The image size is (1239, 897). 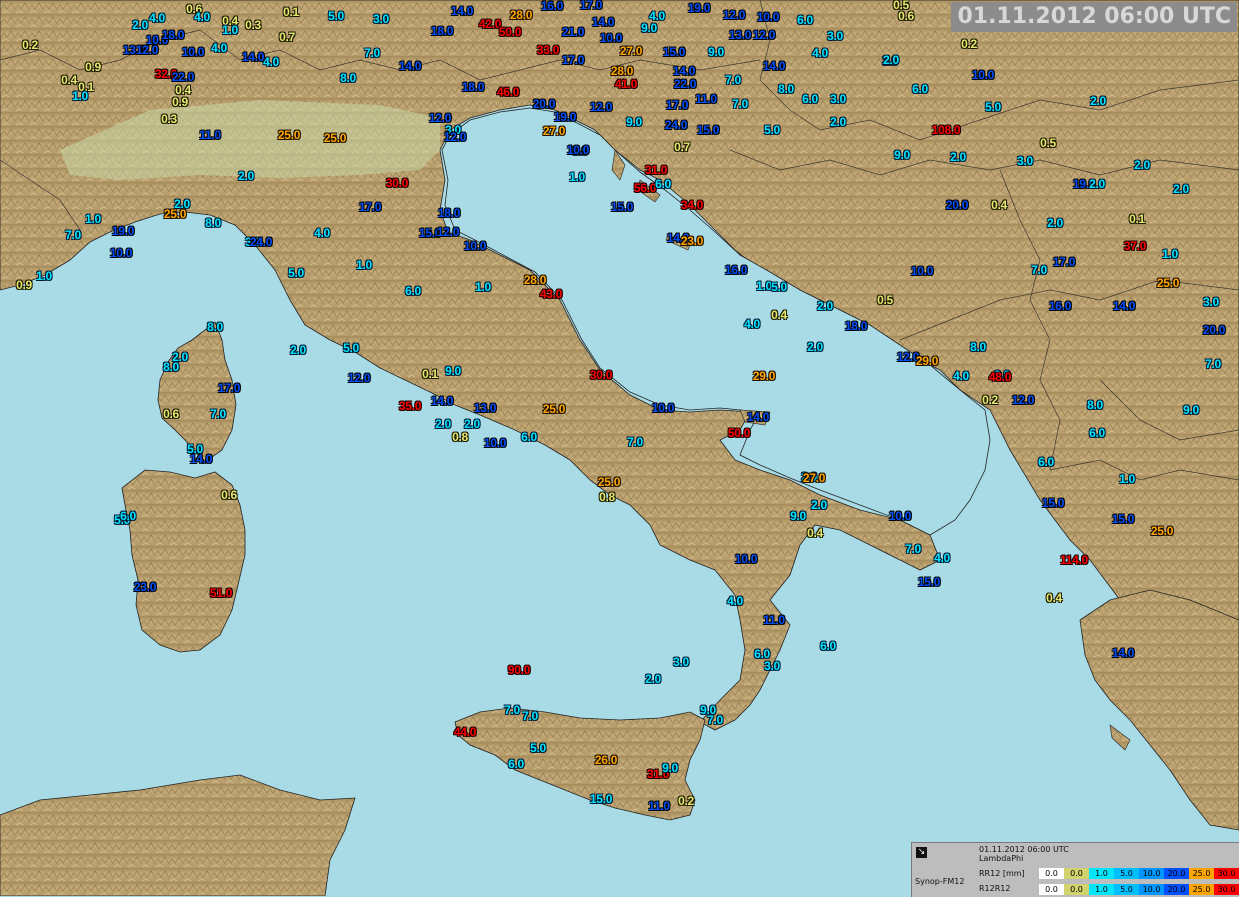 I want to click on precip-value: 21.0, so click(x=573, y=32).